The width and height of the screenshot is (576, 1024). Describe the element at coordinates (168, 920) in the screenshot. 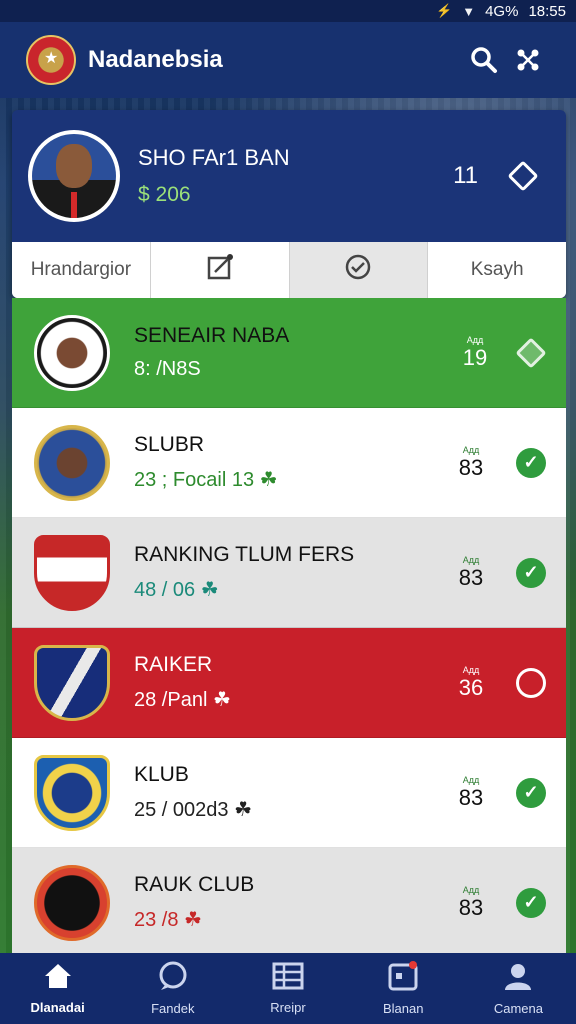

I see `team-sub: 23 /8 ☘` at that location.